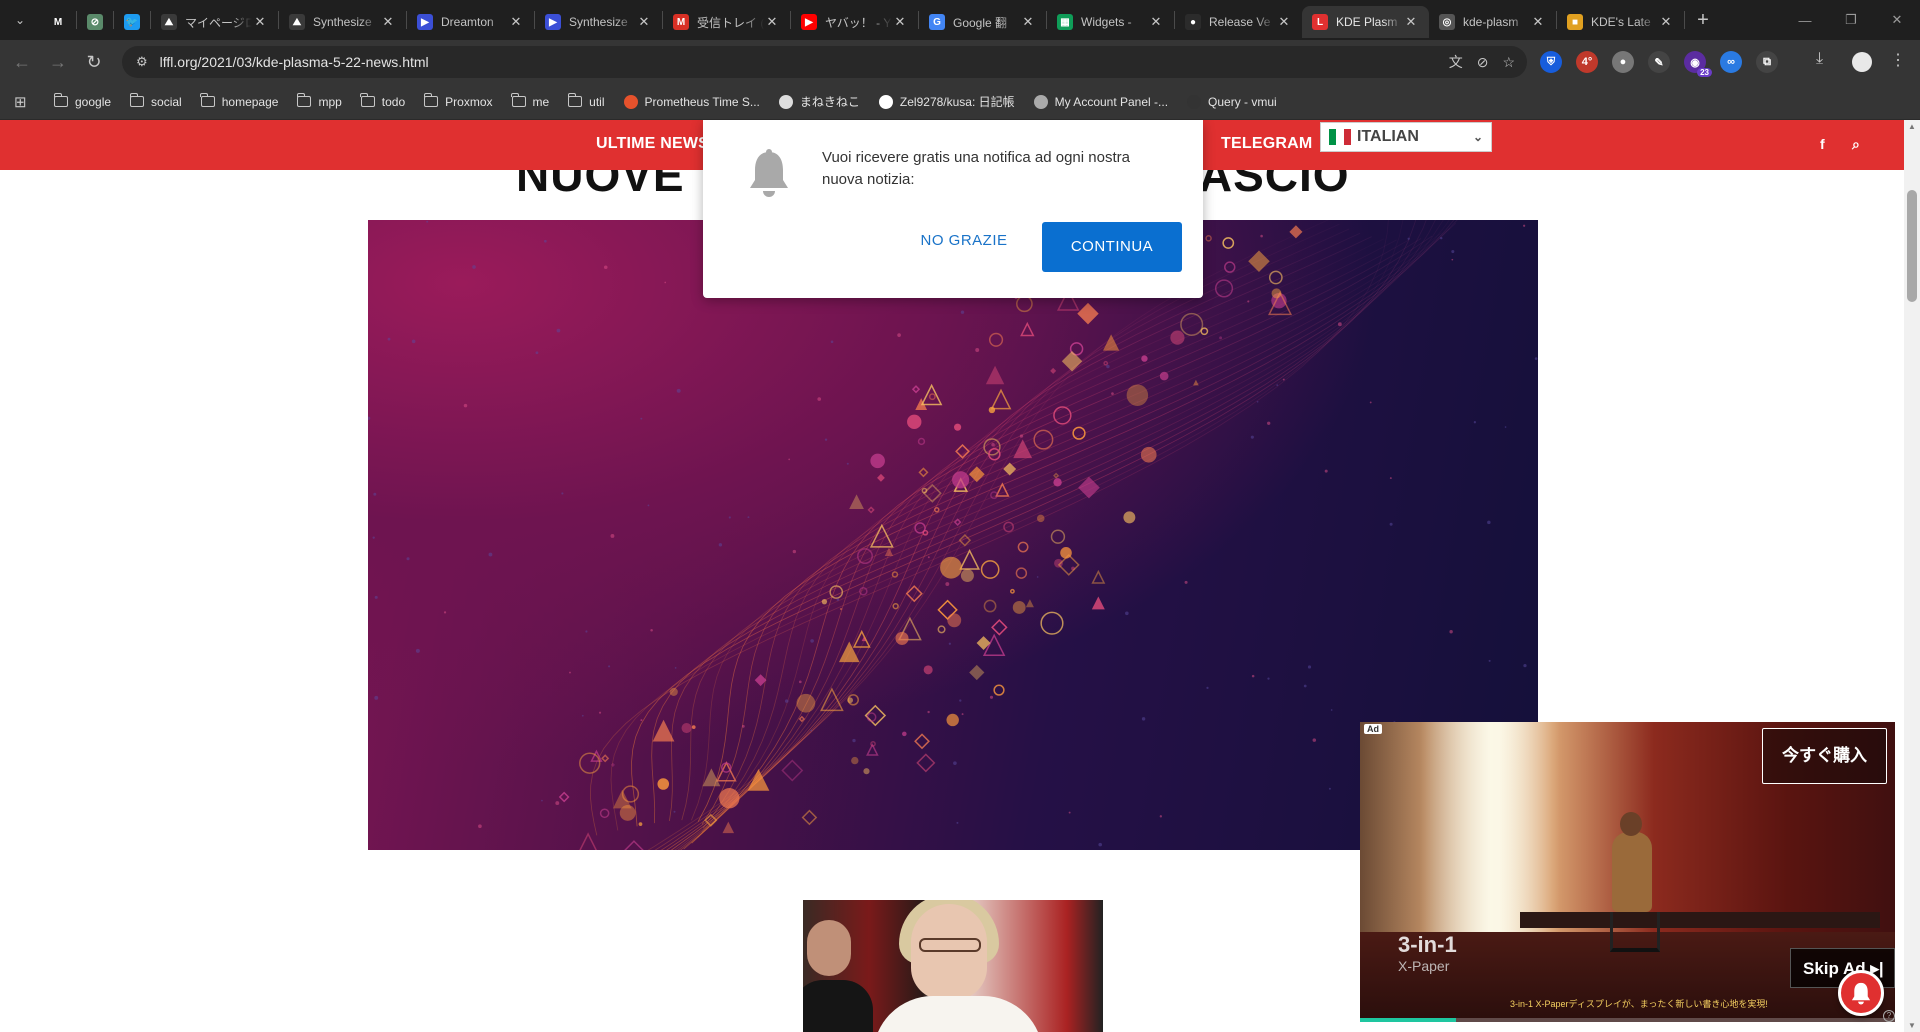 Image resolution: width=1920 pixels, height=1032 pixels. I want to click on apps-grid-icon: ⊞, so click(27, 102).